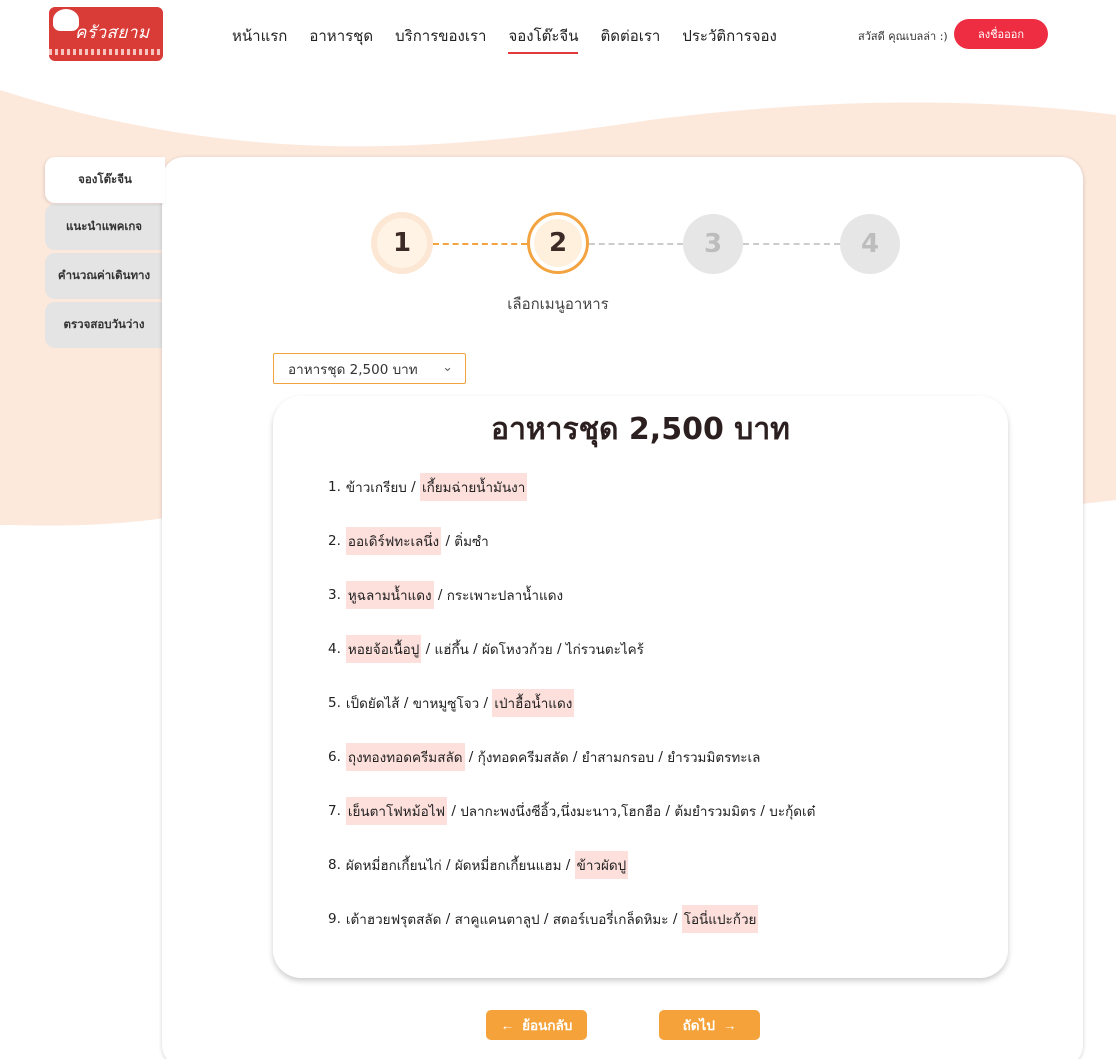 This screenshot has width=1116, height=1059. I want to click on step-3: 3, so click(713, 244).